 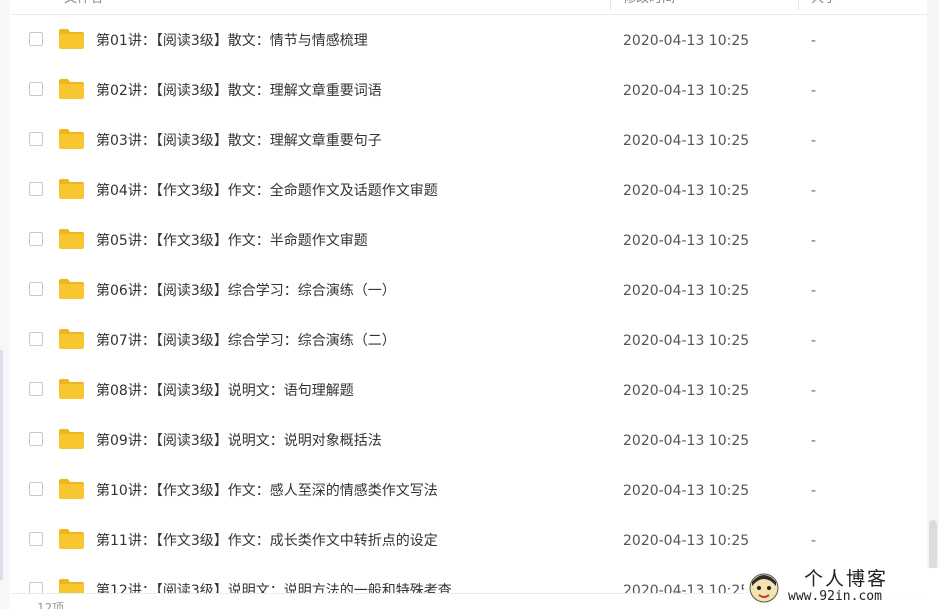 What do you see at coordinates (469, 291) in the screenshot?
I see `file-row: 第06讲：【阅读3级】综合学习：综合演练（一） 2020-04-13 10:25 -` at bounding box center [469, 291].